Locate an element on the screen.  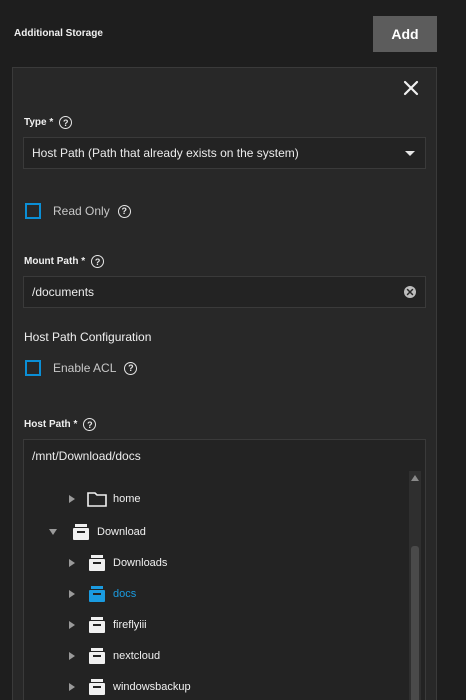
host-path-label: Host Path * ? is located at coordinates (60, 424).